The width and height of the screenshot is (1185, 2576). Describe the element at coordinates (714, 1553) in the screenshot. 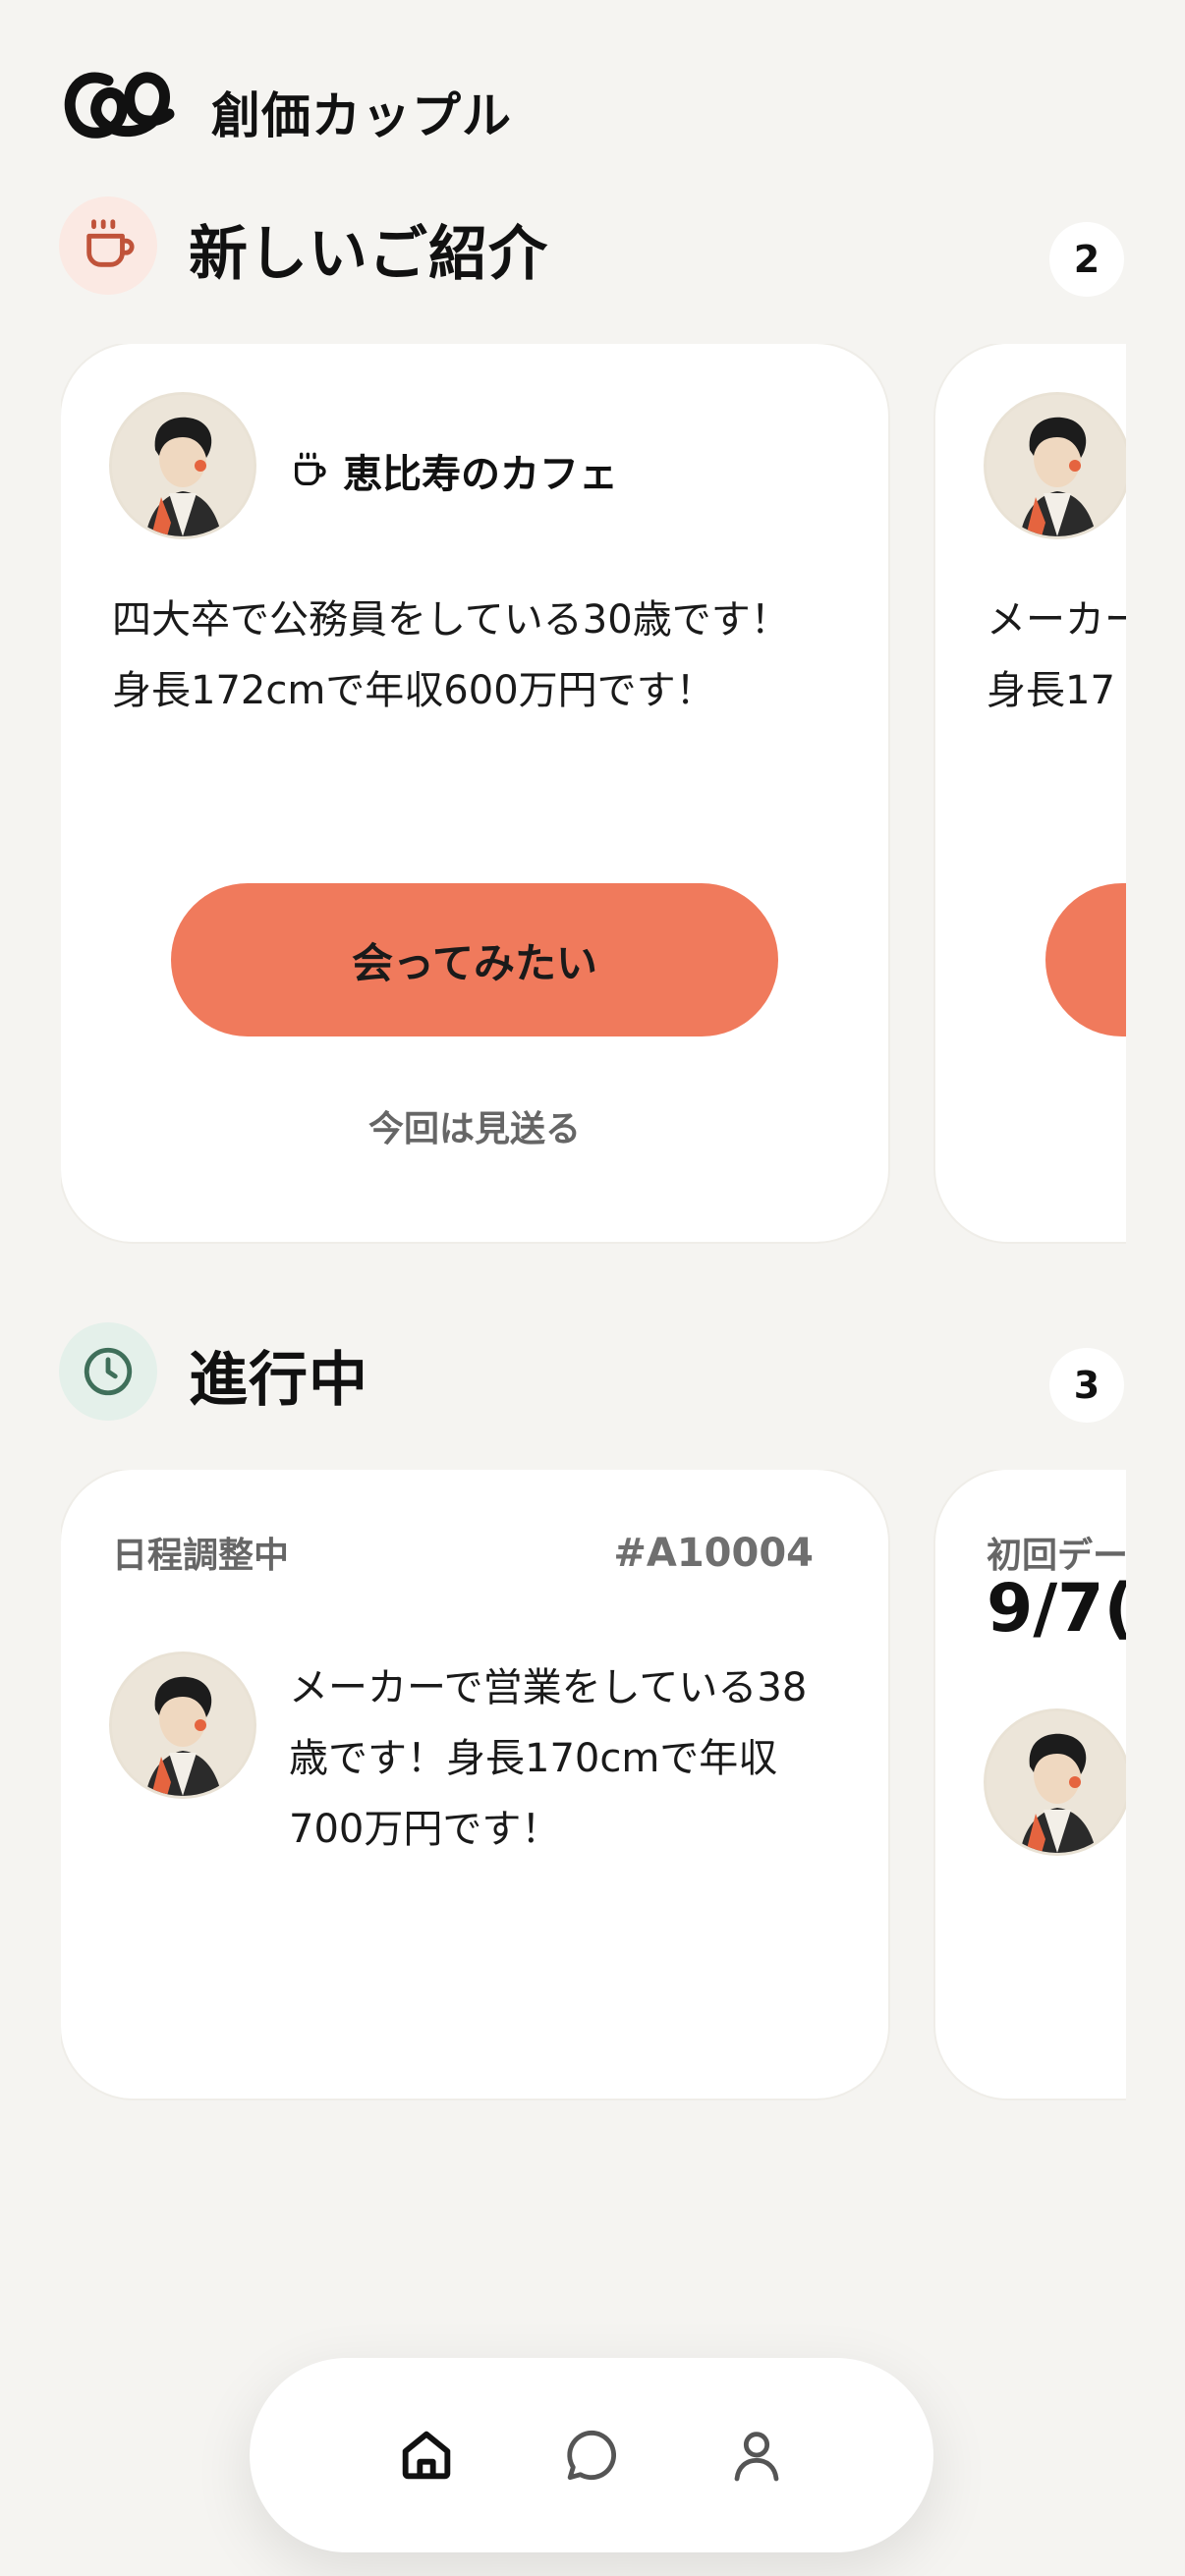

I see `match-id: #A10004` at that location.